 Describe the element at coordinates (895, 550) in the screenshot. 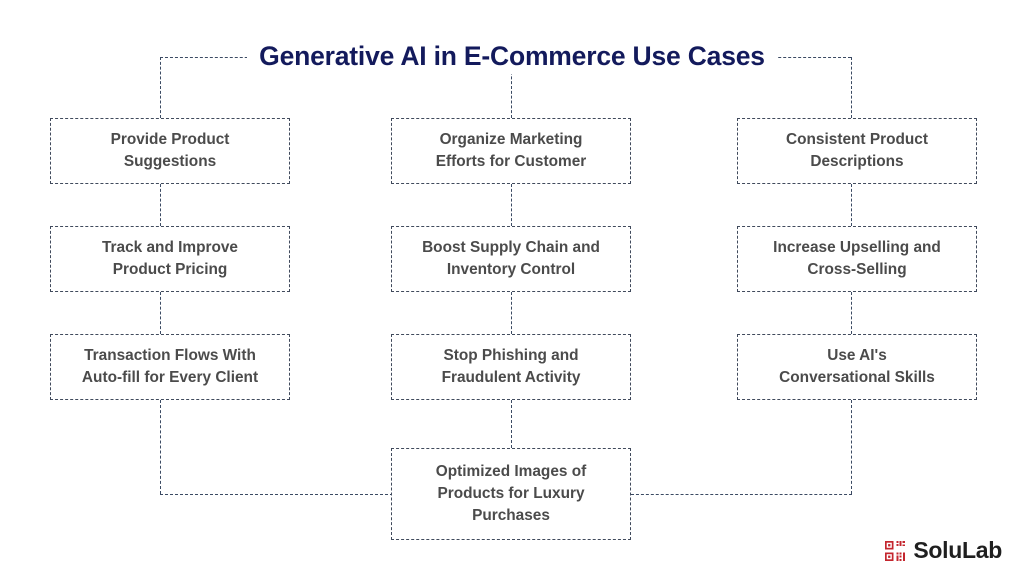

I see `solulab-qr-mark-icon` at that location.